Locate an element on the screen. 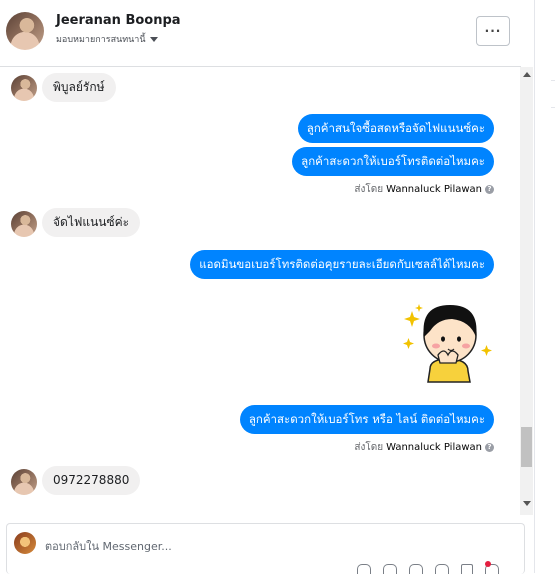  more-options-button: ··· is located at coordinates (493, 31).